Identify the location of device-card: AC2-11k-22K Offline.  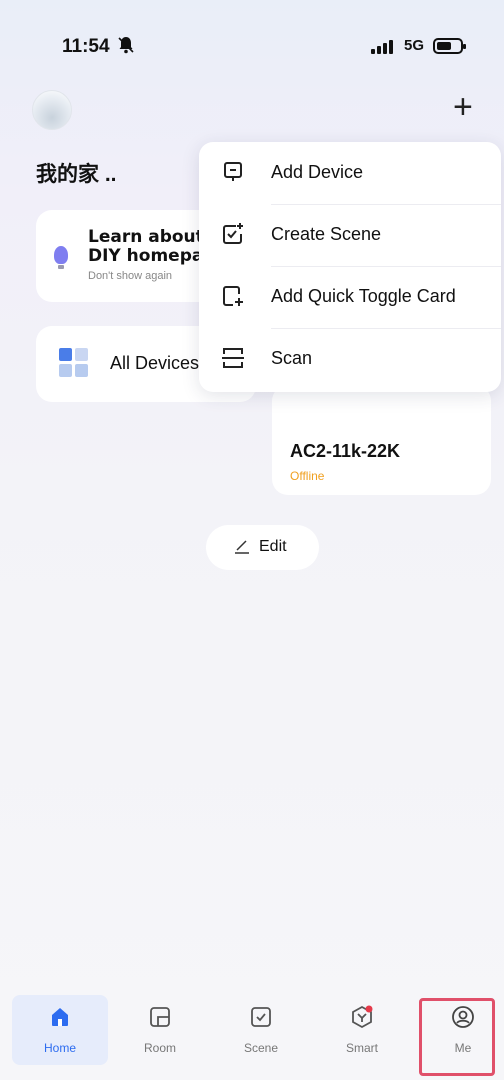
(381, 440).